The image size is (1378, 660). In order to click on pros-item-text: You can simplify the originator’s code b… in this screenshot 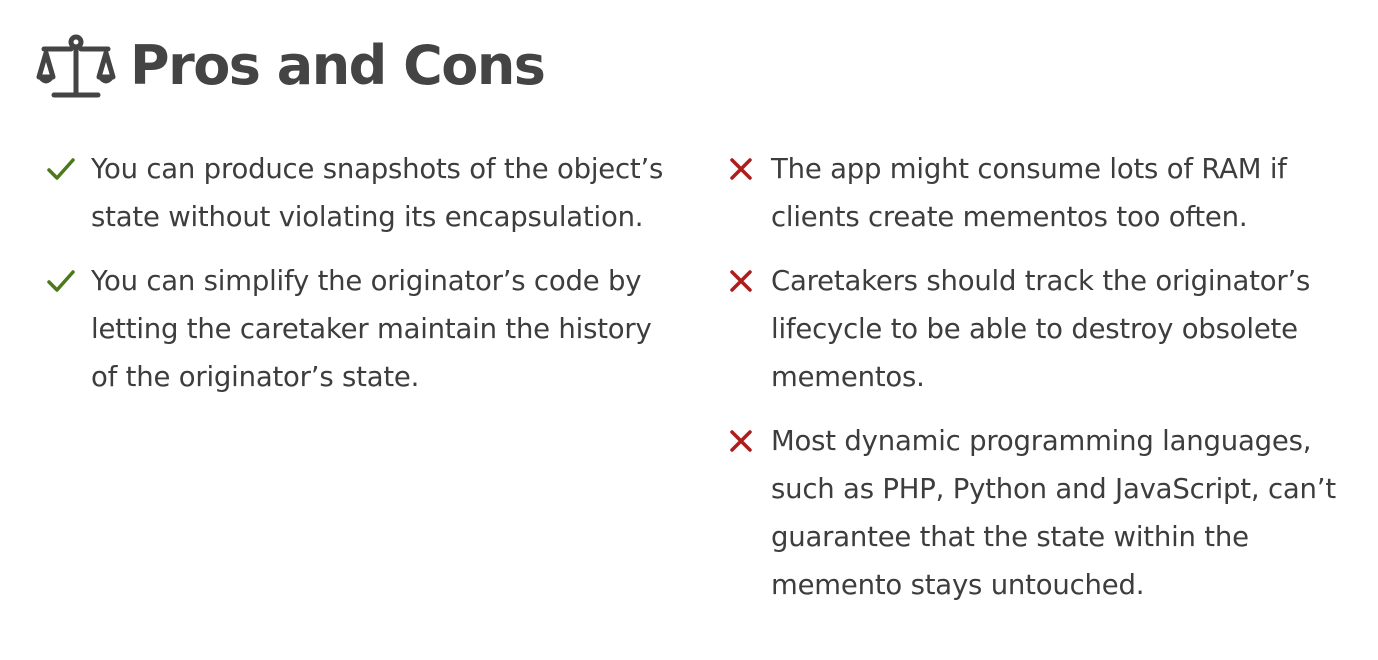, I will do `click(371, 329)`.